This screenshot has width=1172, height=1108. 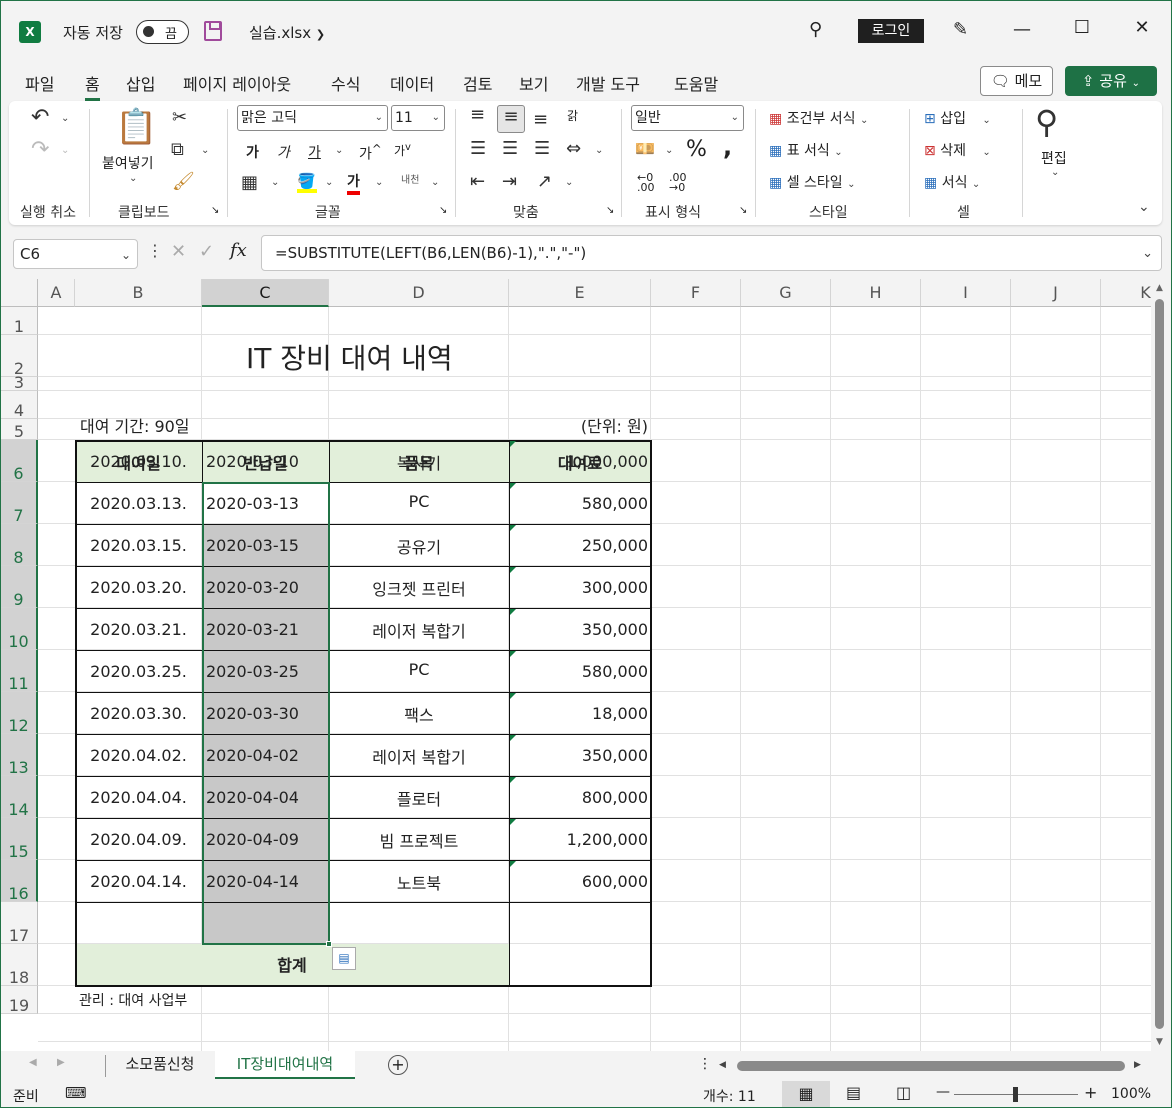 I want to click on return-date-cell: 2020-03-10, so click(x=267, y=461).